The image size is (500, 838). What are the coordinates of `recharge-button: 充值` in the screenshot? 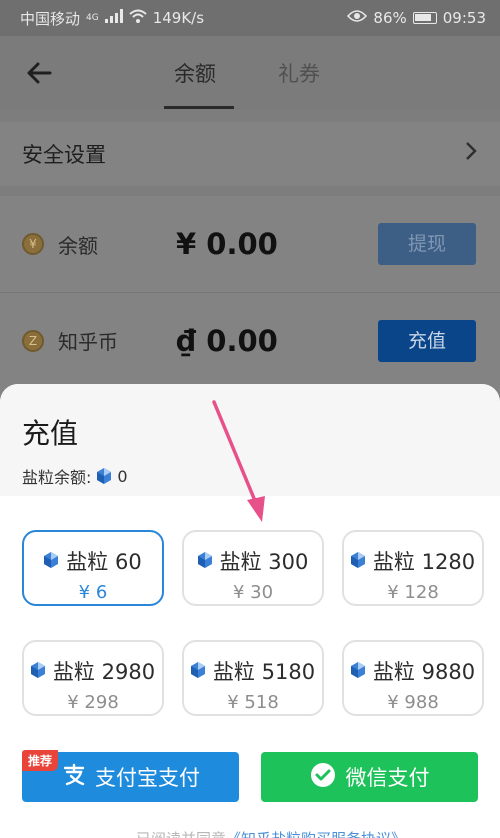 It's located at (427, 340).